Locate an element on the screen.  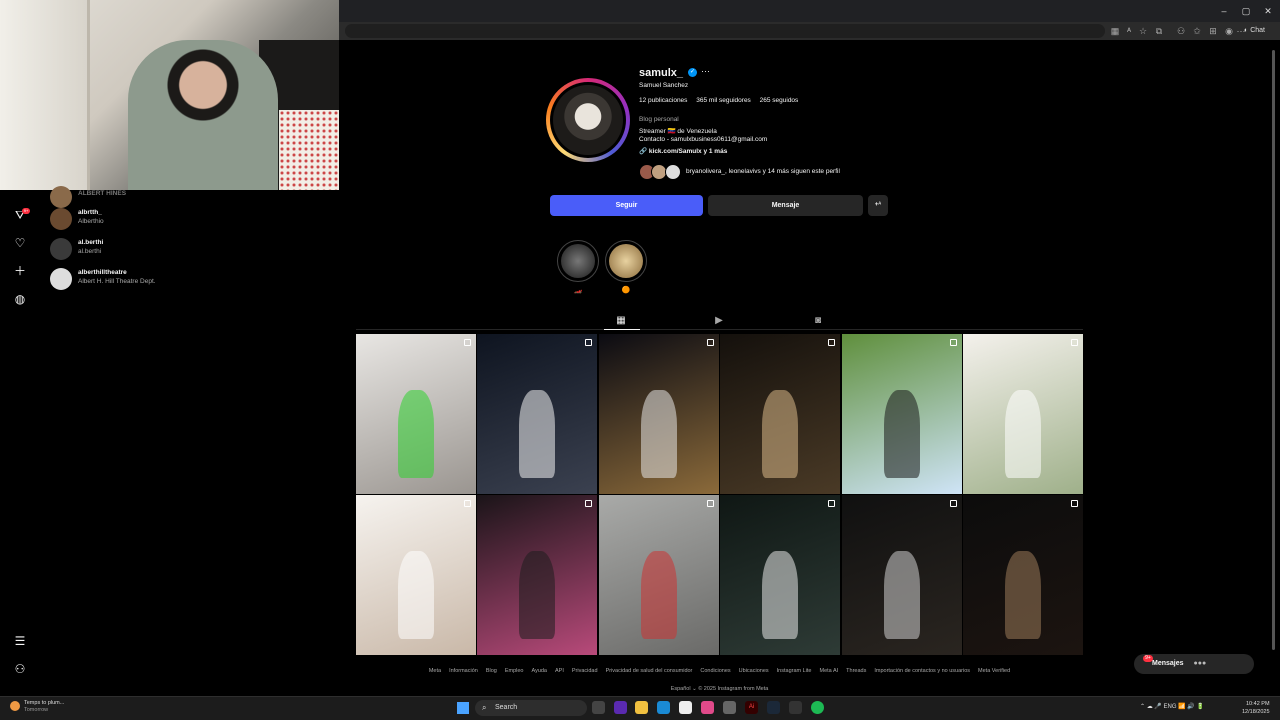
split-screen-icon: ⚇ is located at coordinates (1181, 31).